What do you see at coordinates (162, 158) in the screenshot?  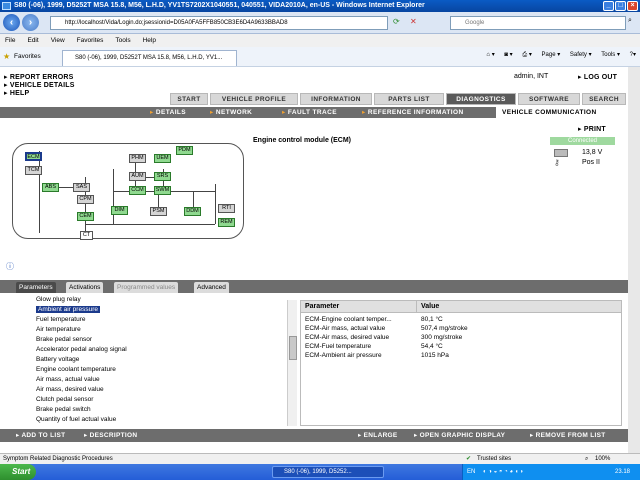 I see `node-uem: UEM` at bounding box center [162, 158].